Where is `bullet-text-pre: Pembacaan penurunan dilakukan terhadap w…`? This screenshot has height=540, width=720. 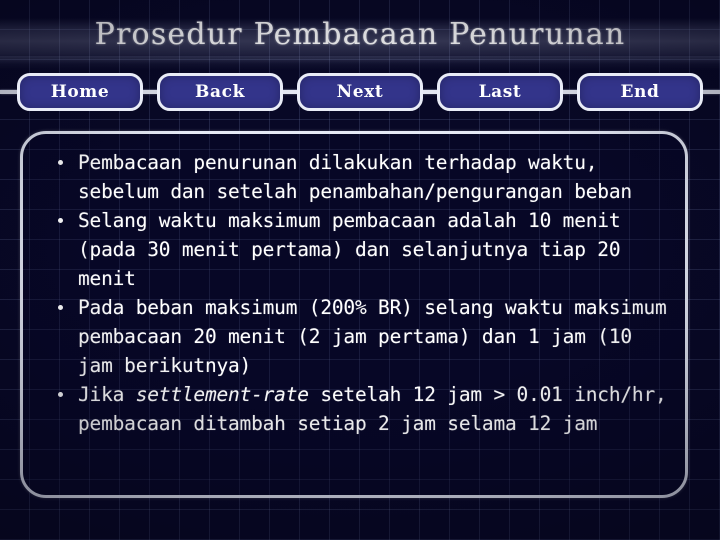 bullet-text-pre: Pembacaan penurunan dilakukan terhadap w… is located at coordinates (355, 177).